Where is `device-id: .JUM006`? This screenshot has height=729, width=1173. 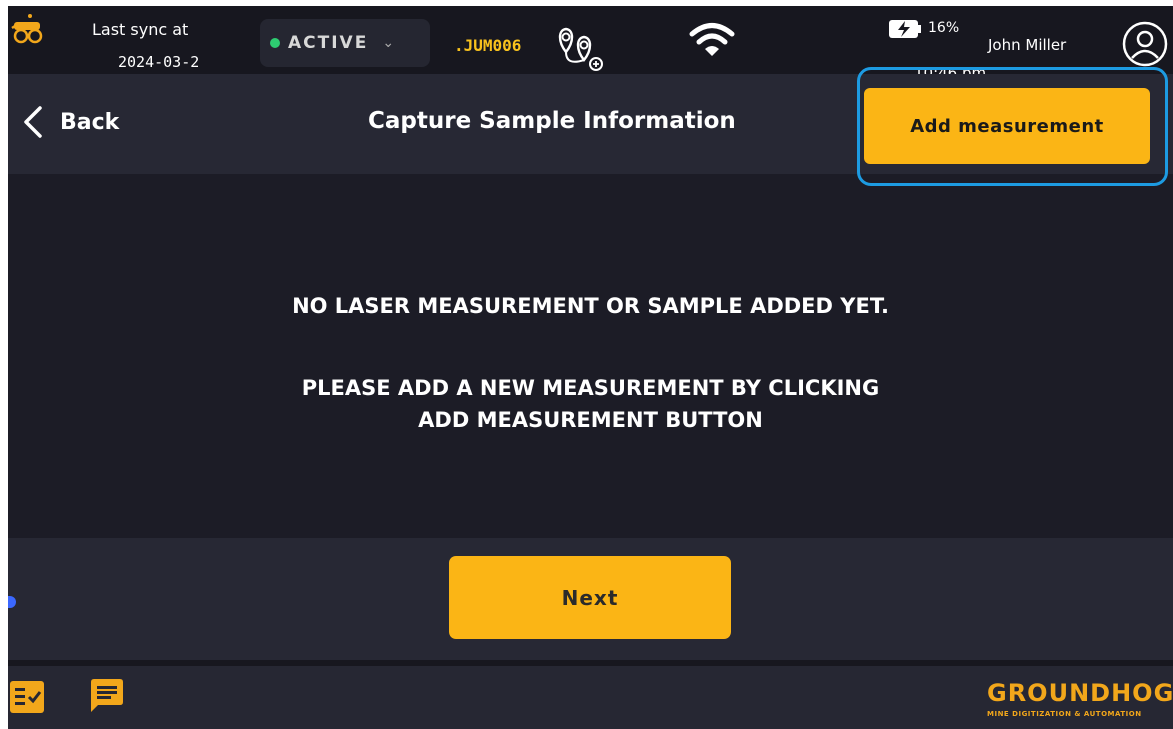
device-id: .JUM006 is located at coordinates (488, 45).